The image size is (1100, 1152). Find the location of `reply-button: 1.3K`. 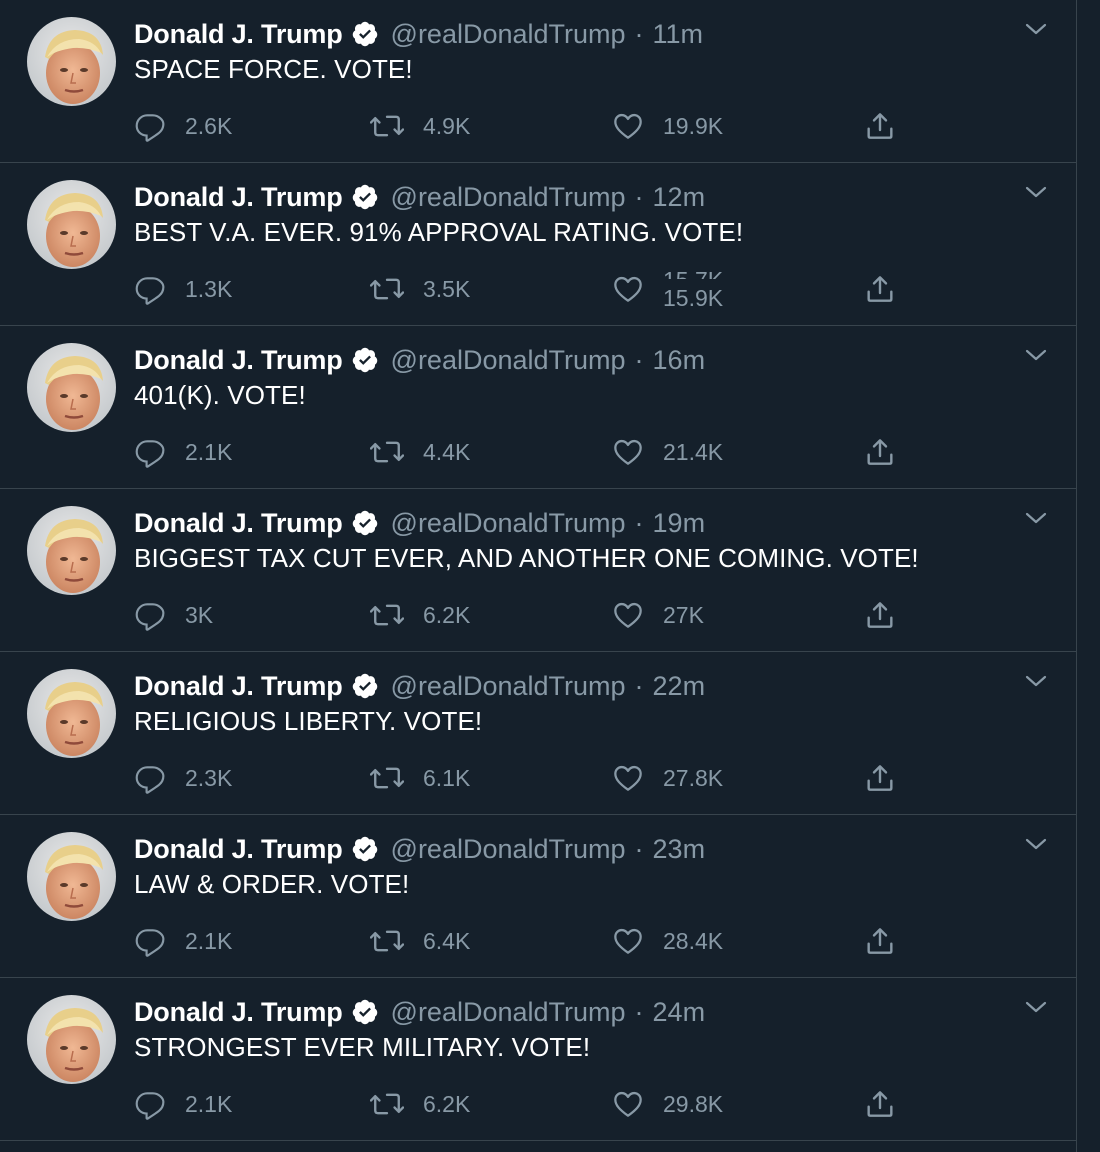

reply-button: 1.3K is located at coordinates (183, 289).